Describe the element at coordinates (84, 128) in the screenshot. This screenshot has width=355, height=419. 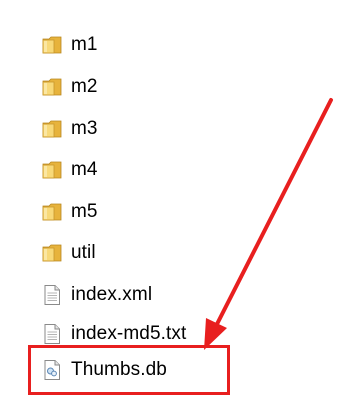
I see `file-name: m3` at that location.